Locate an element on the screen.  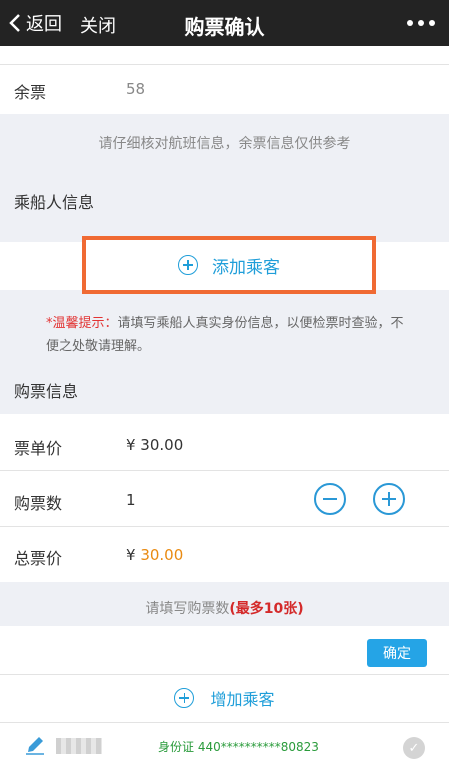
passenger-name-redacted is located at coordinates (79, 746).